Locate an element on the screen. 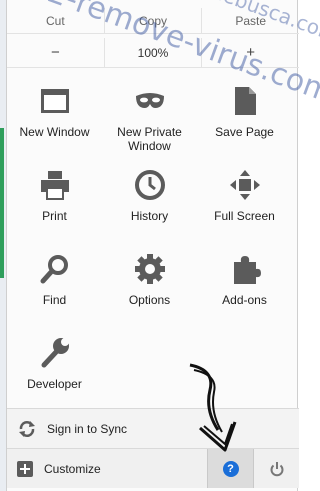 This screenshot has width=320, height=491. save-page-label: Save Page is located at coordinates (244, 132).